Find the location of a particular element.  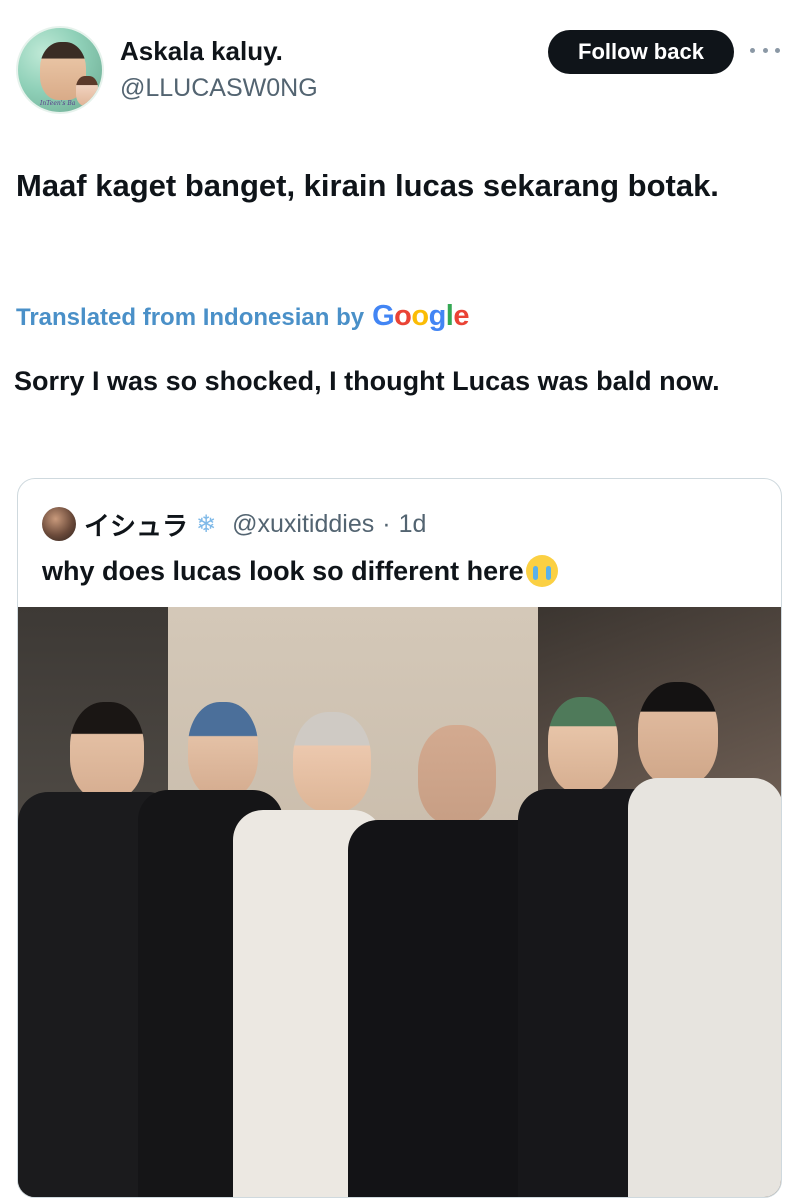

quoted-display-name: イシュラ is located at coordinates (136, 524).